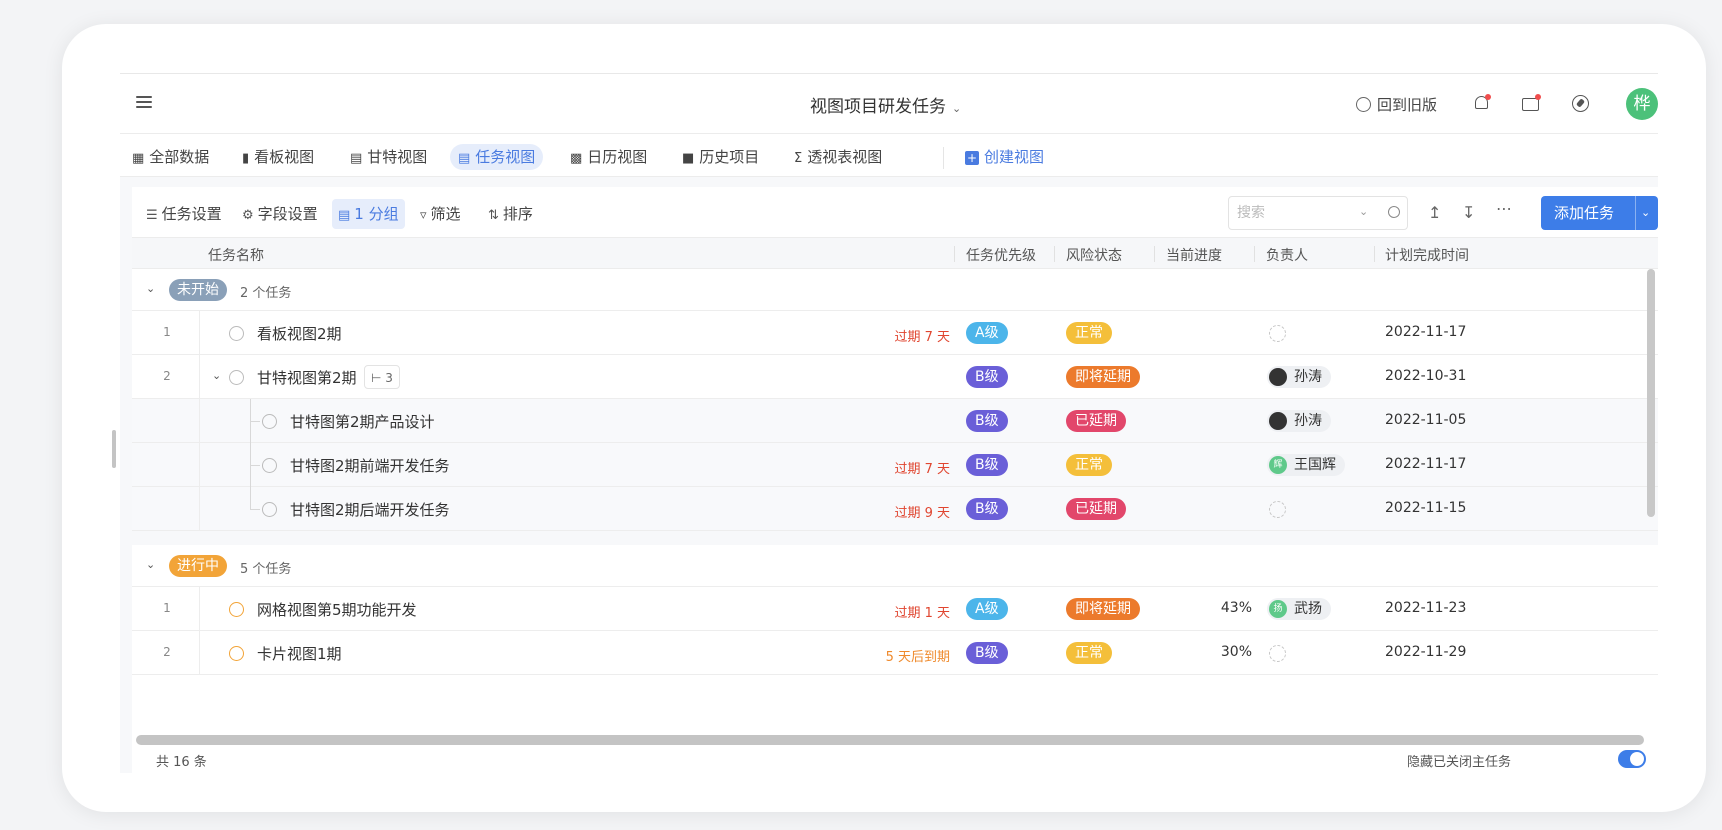  What do you see at coordinates (1632, 759) in the screenshot?
I see `hide-closed-toggle` at bounding box center [1632, 759].